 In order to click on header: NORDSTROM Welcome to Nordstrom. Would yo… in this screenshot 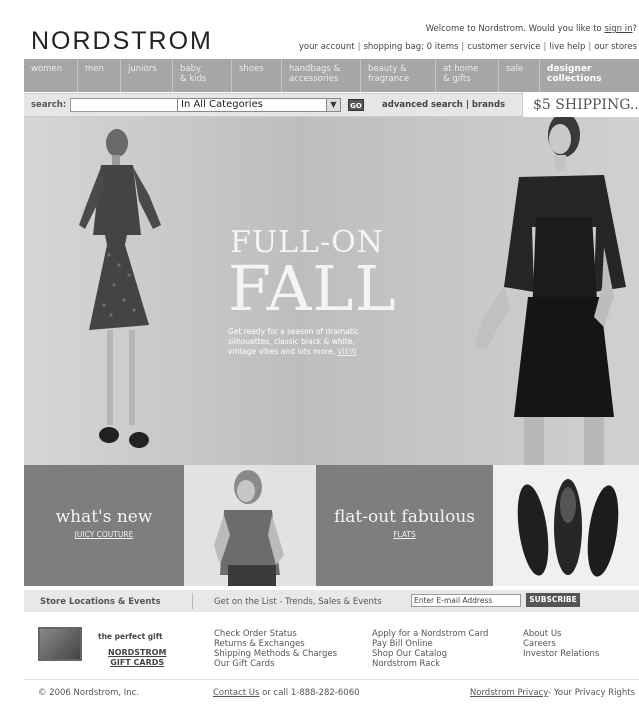, I will do `click(319, 30)`.